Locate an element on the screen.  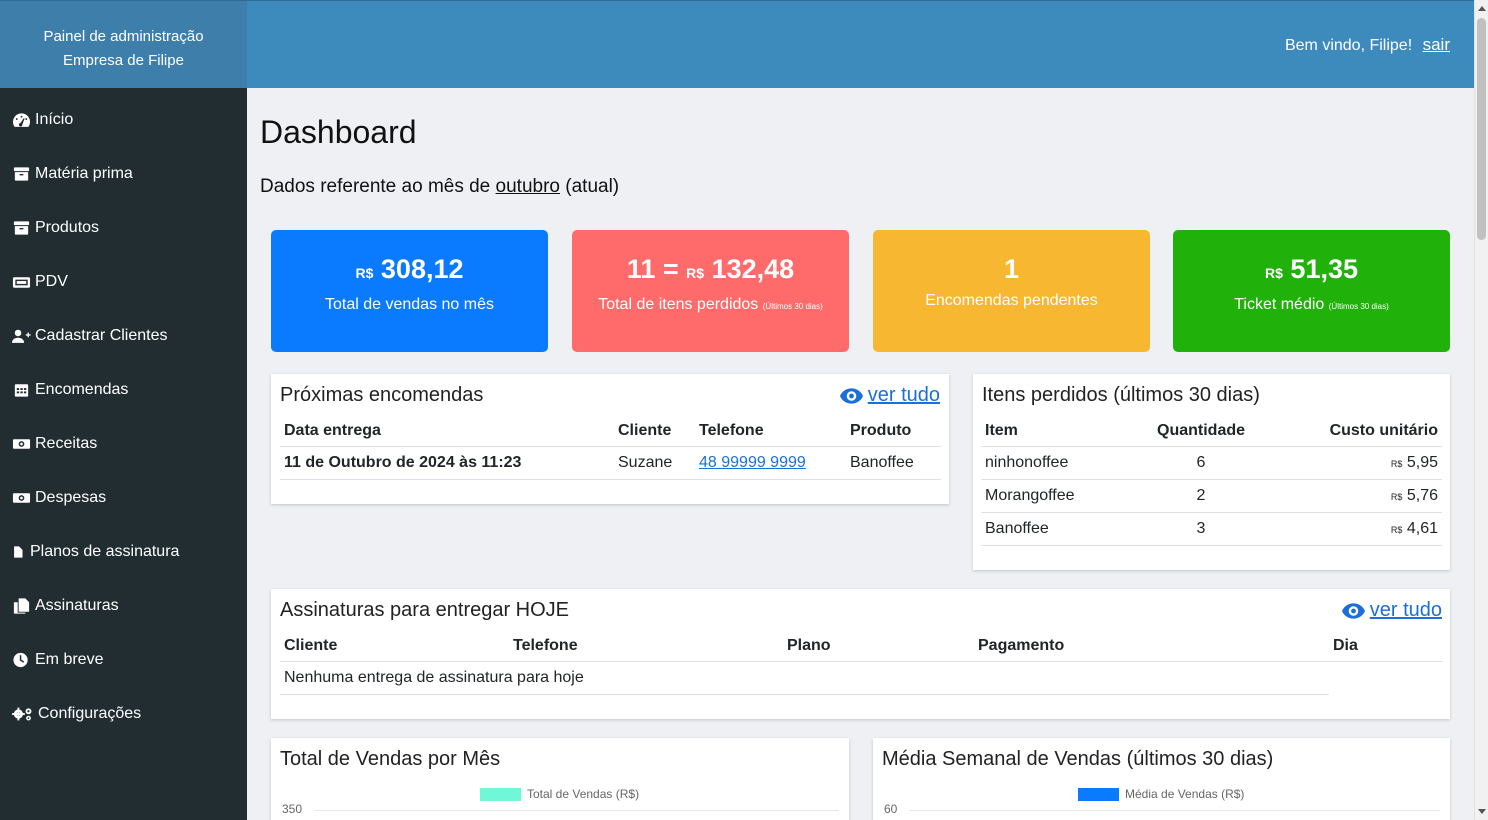
company-name: Empresa de Filipe is located at coordinates (123, 60).